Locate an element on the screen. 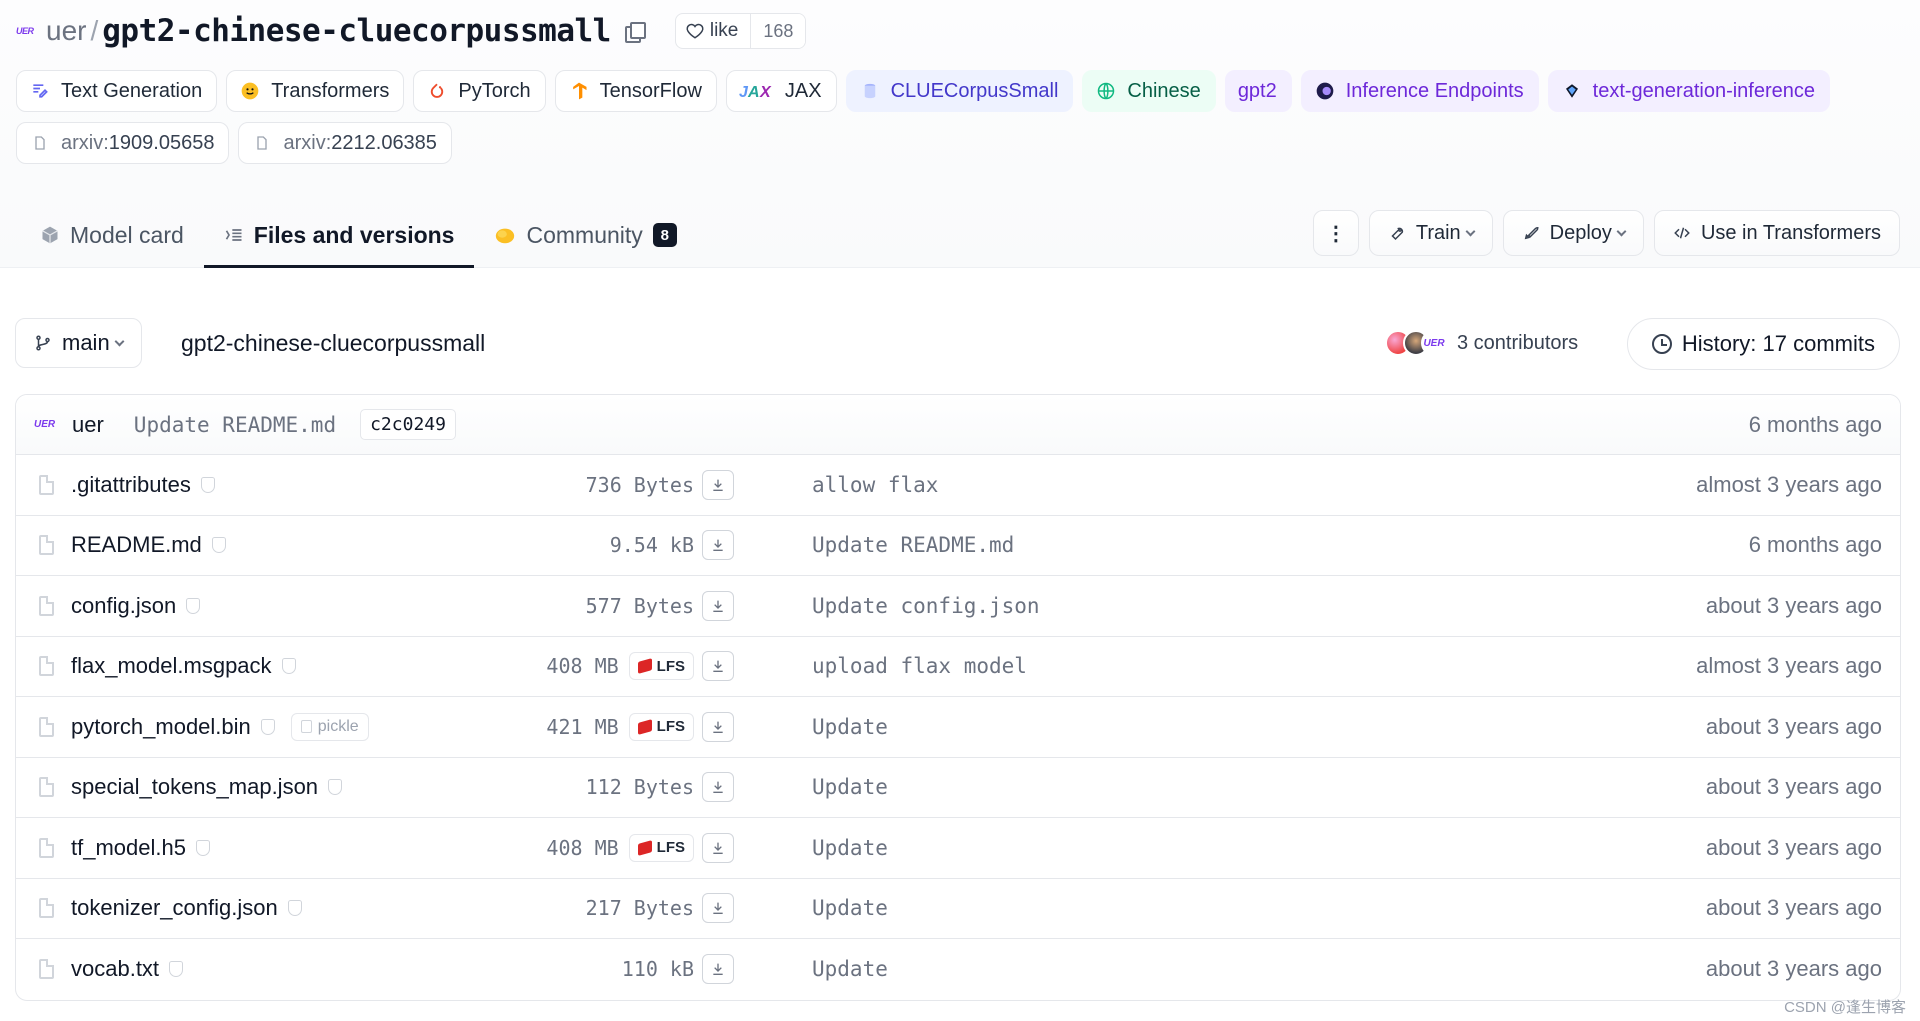 Image resolution: width=1920 pixels, height=1021 pixels. file-size: 9.54 kB is located at coordinates (651, 545).